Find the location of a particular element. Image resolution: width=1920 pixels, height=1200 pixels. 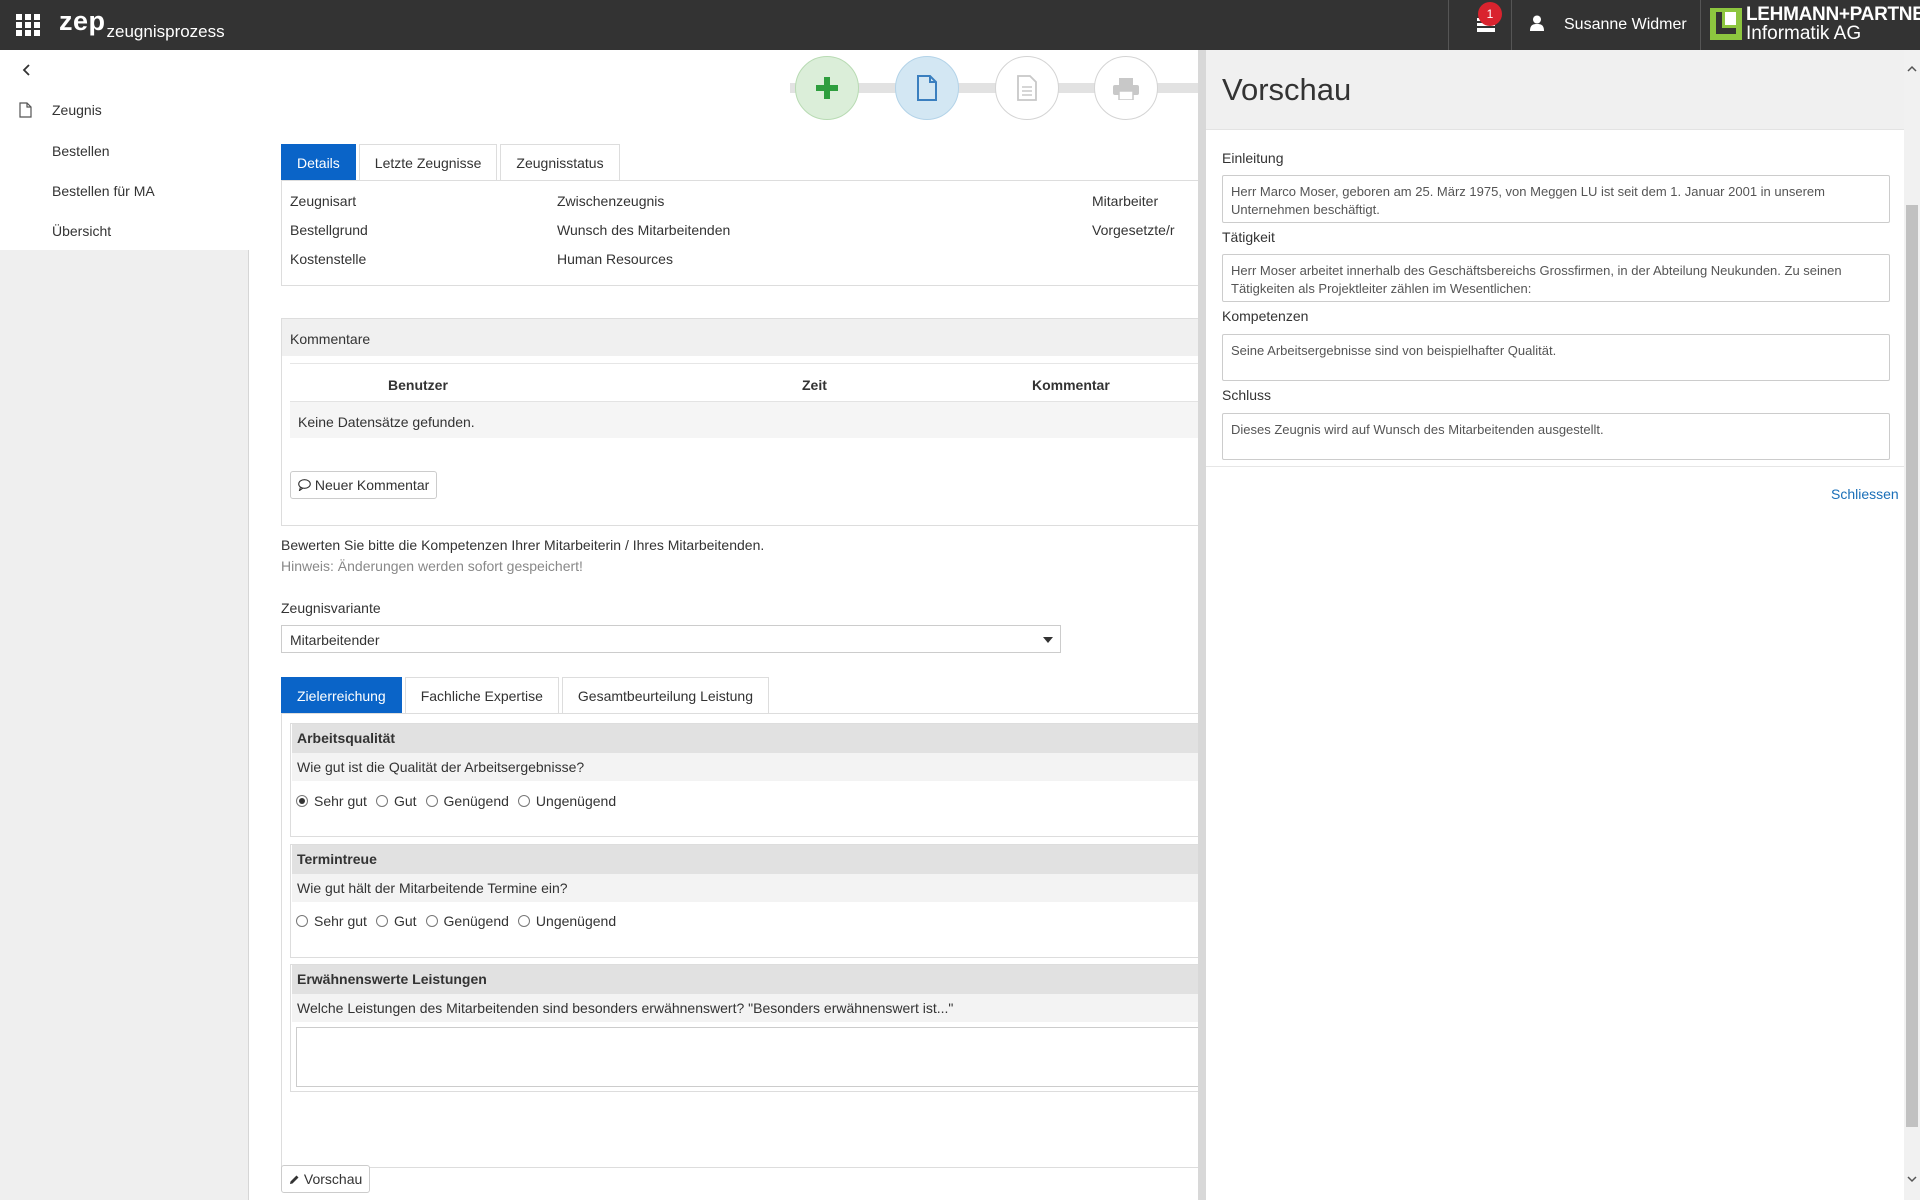

new-comment-button: Neuer Kommentar is located at coordinates (364, 485).